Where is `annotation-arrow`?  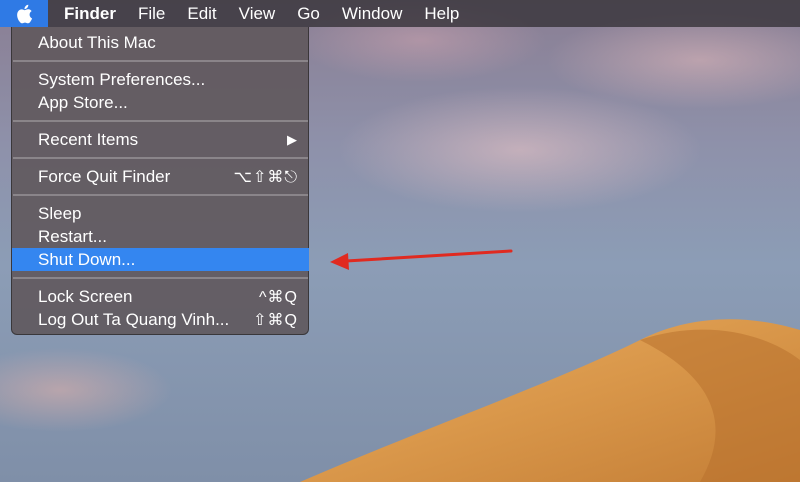
annotation-arrow is located at coordinates (421, 259).